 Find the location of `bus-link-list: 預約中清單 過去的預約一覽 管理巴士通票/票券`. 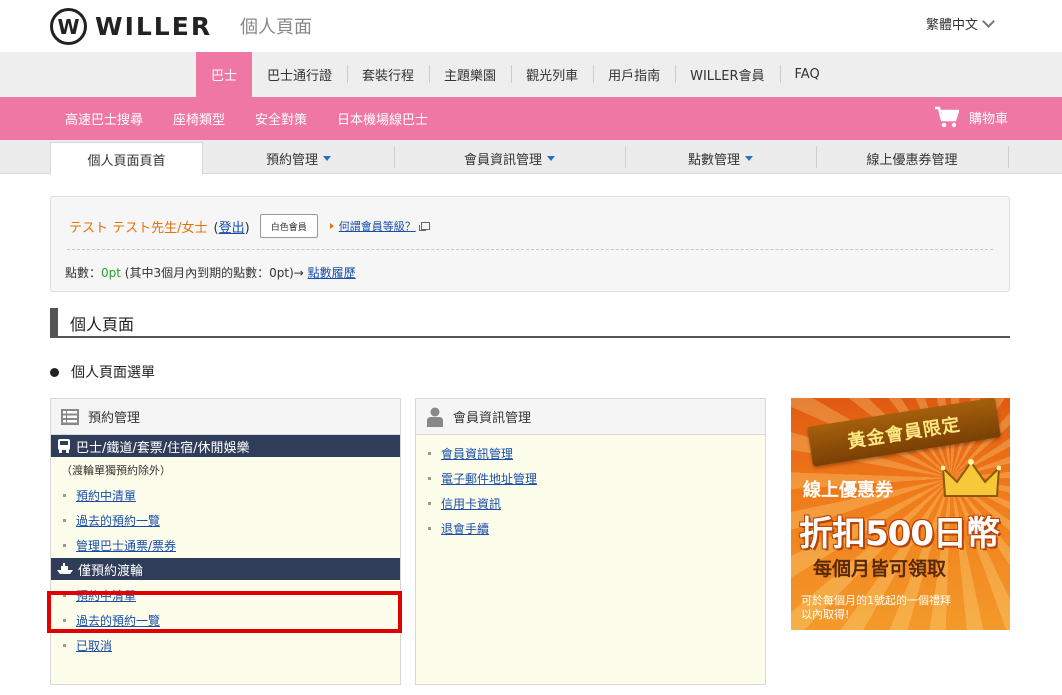

bus-link-list: 預約中清單 過去的預約一覽 管理巴士通票/票券 is located at coordinates (225, 520).